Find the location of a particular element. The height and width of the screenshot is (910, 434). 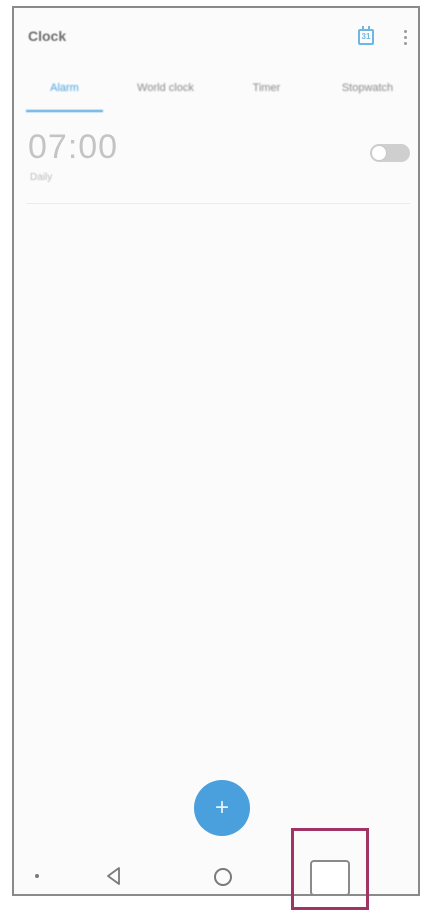

more-vertical-icon is located at coordinates (405, 38).